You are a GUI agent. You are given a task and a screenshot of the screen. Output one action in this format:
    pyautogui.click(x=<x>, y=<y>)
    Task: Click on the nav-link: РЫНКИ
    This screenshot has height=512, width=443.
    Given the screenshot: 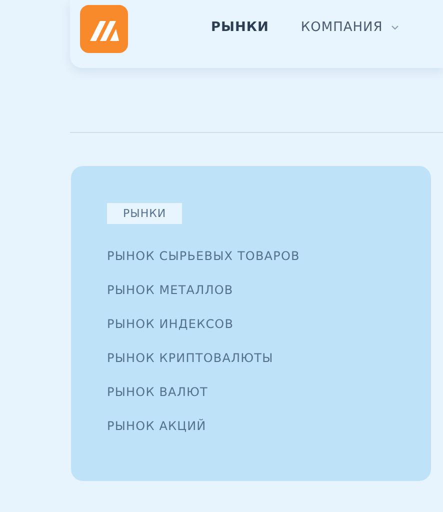 What is the action you would take?
    pyautogui.click(x=240, y=27)
    